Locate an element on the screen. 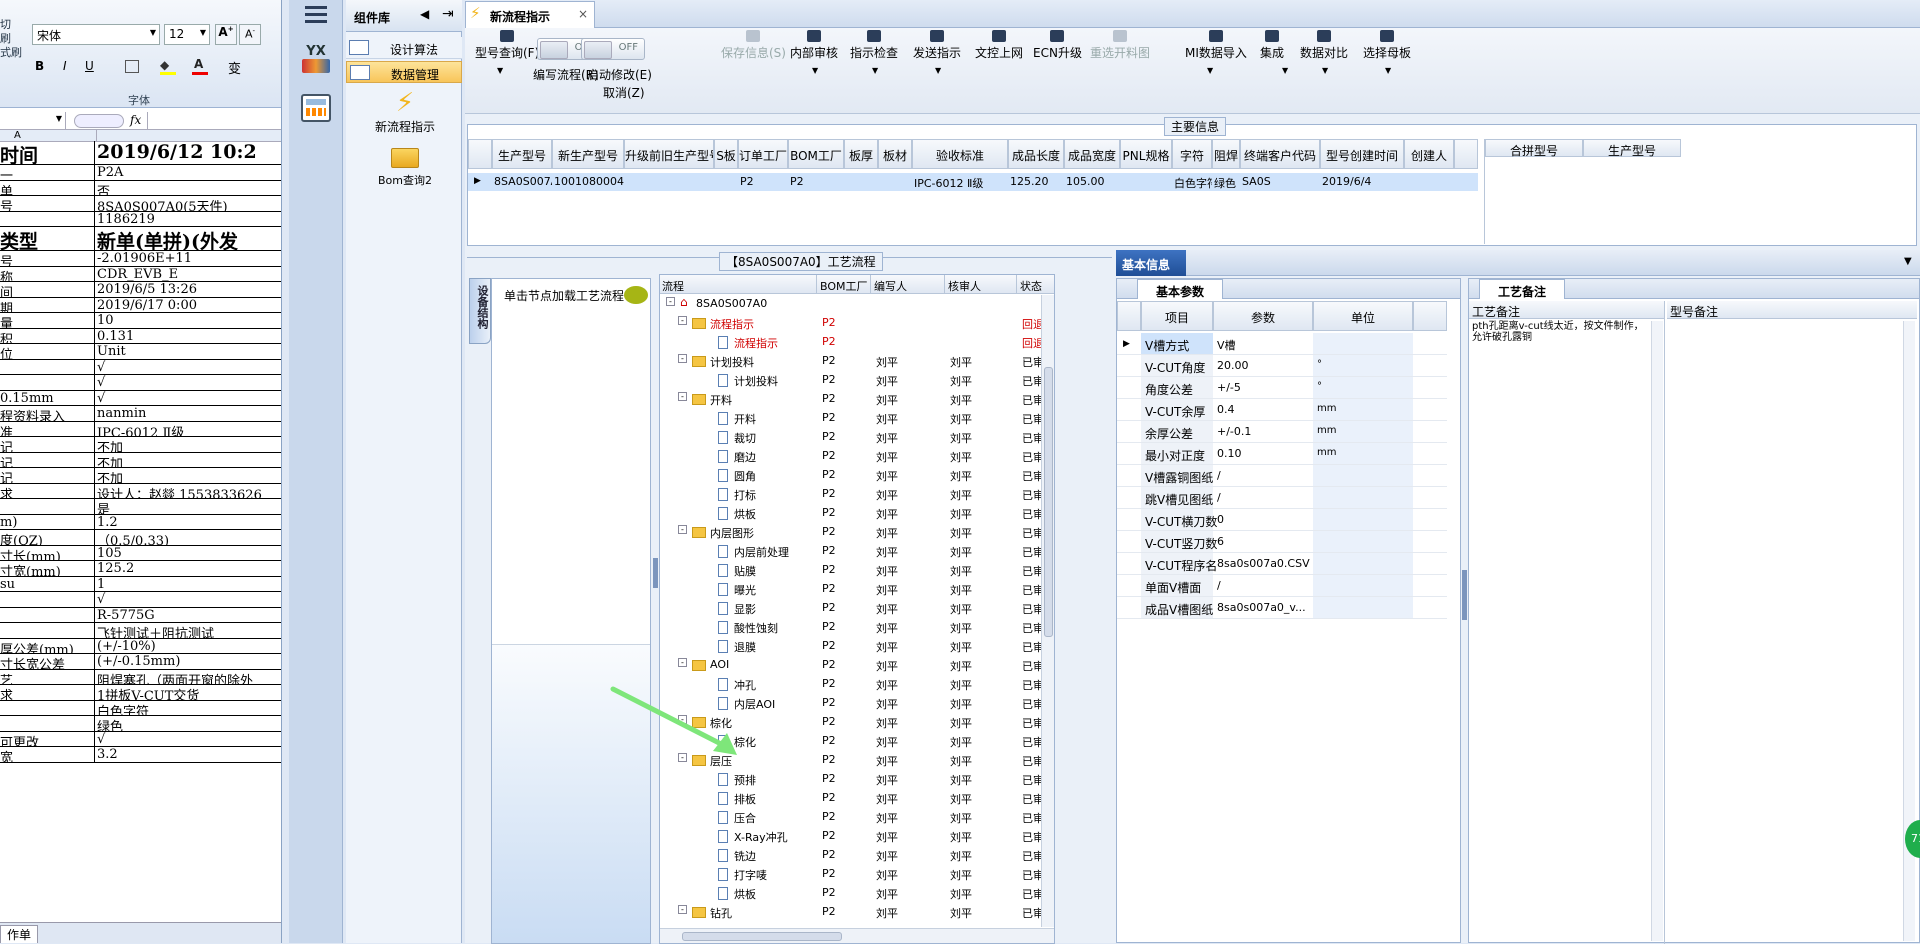 The image size is (1920, 944). cell-a: 艺 is located at coordinates (47, 676).